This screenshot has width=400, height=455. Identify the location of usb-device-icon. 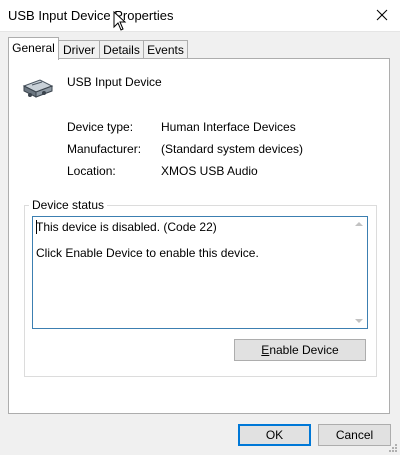
(38, 88).